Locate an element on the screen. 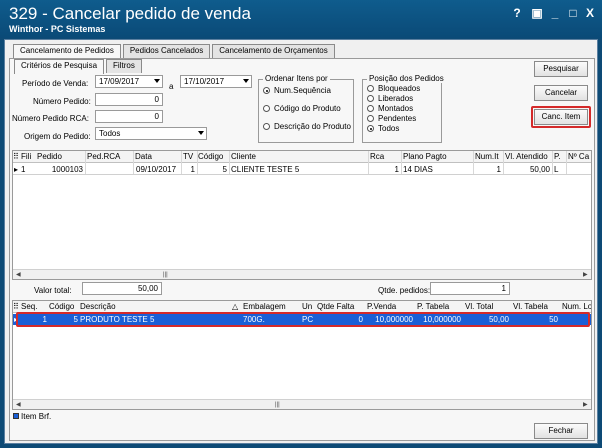 Image resolution: width=602 pixels, height=448 pixels. radio-bloqueados: Bloqueados is located at coordinates (393, 88).